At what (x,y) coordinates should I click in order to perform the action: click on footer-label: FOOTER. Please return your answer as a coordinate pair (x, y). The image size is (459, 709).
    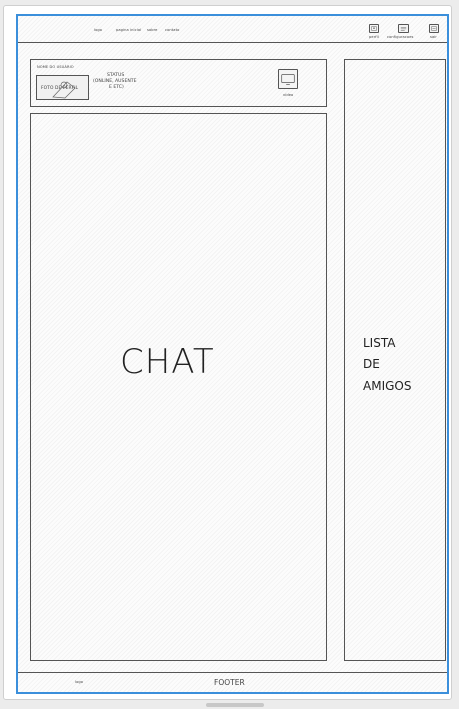
    Looking at the image, I should click on (229, 682).